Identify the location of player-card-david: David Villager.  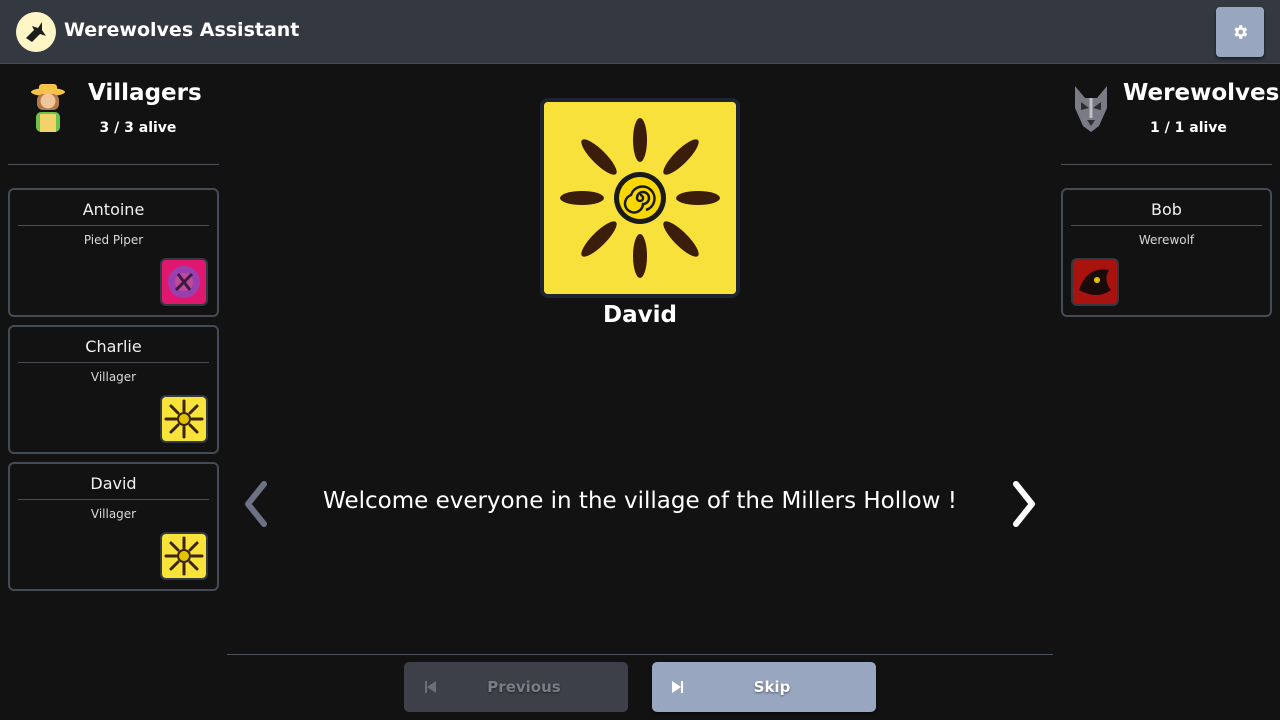
(113, 526).